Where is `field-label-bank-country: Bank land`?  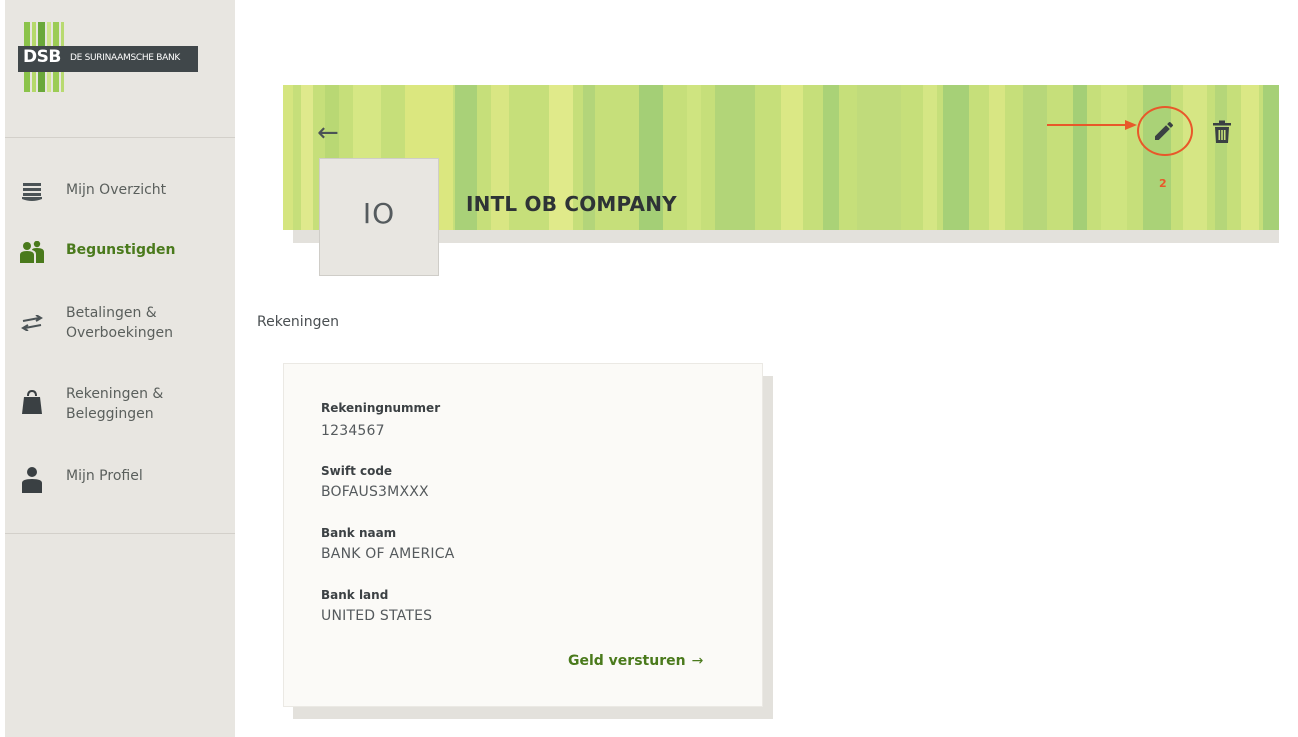
field-label-bank-country: Bank land is located at coordinates (355, 595).